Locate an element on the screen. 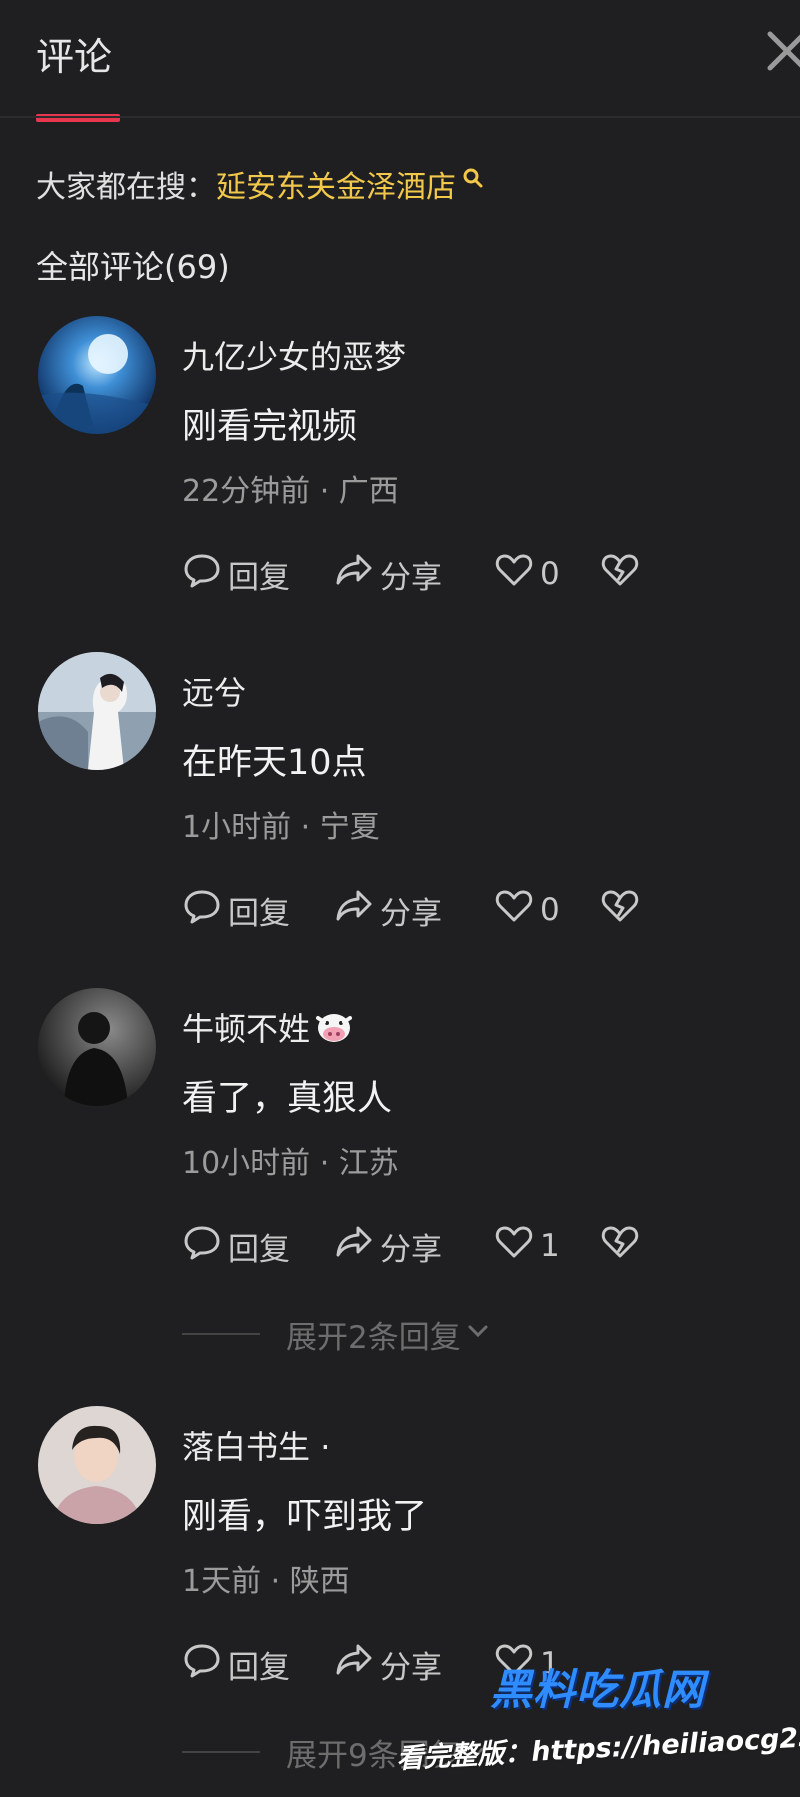  comment-location: 广西 is located at coordinates (368, 491).